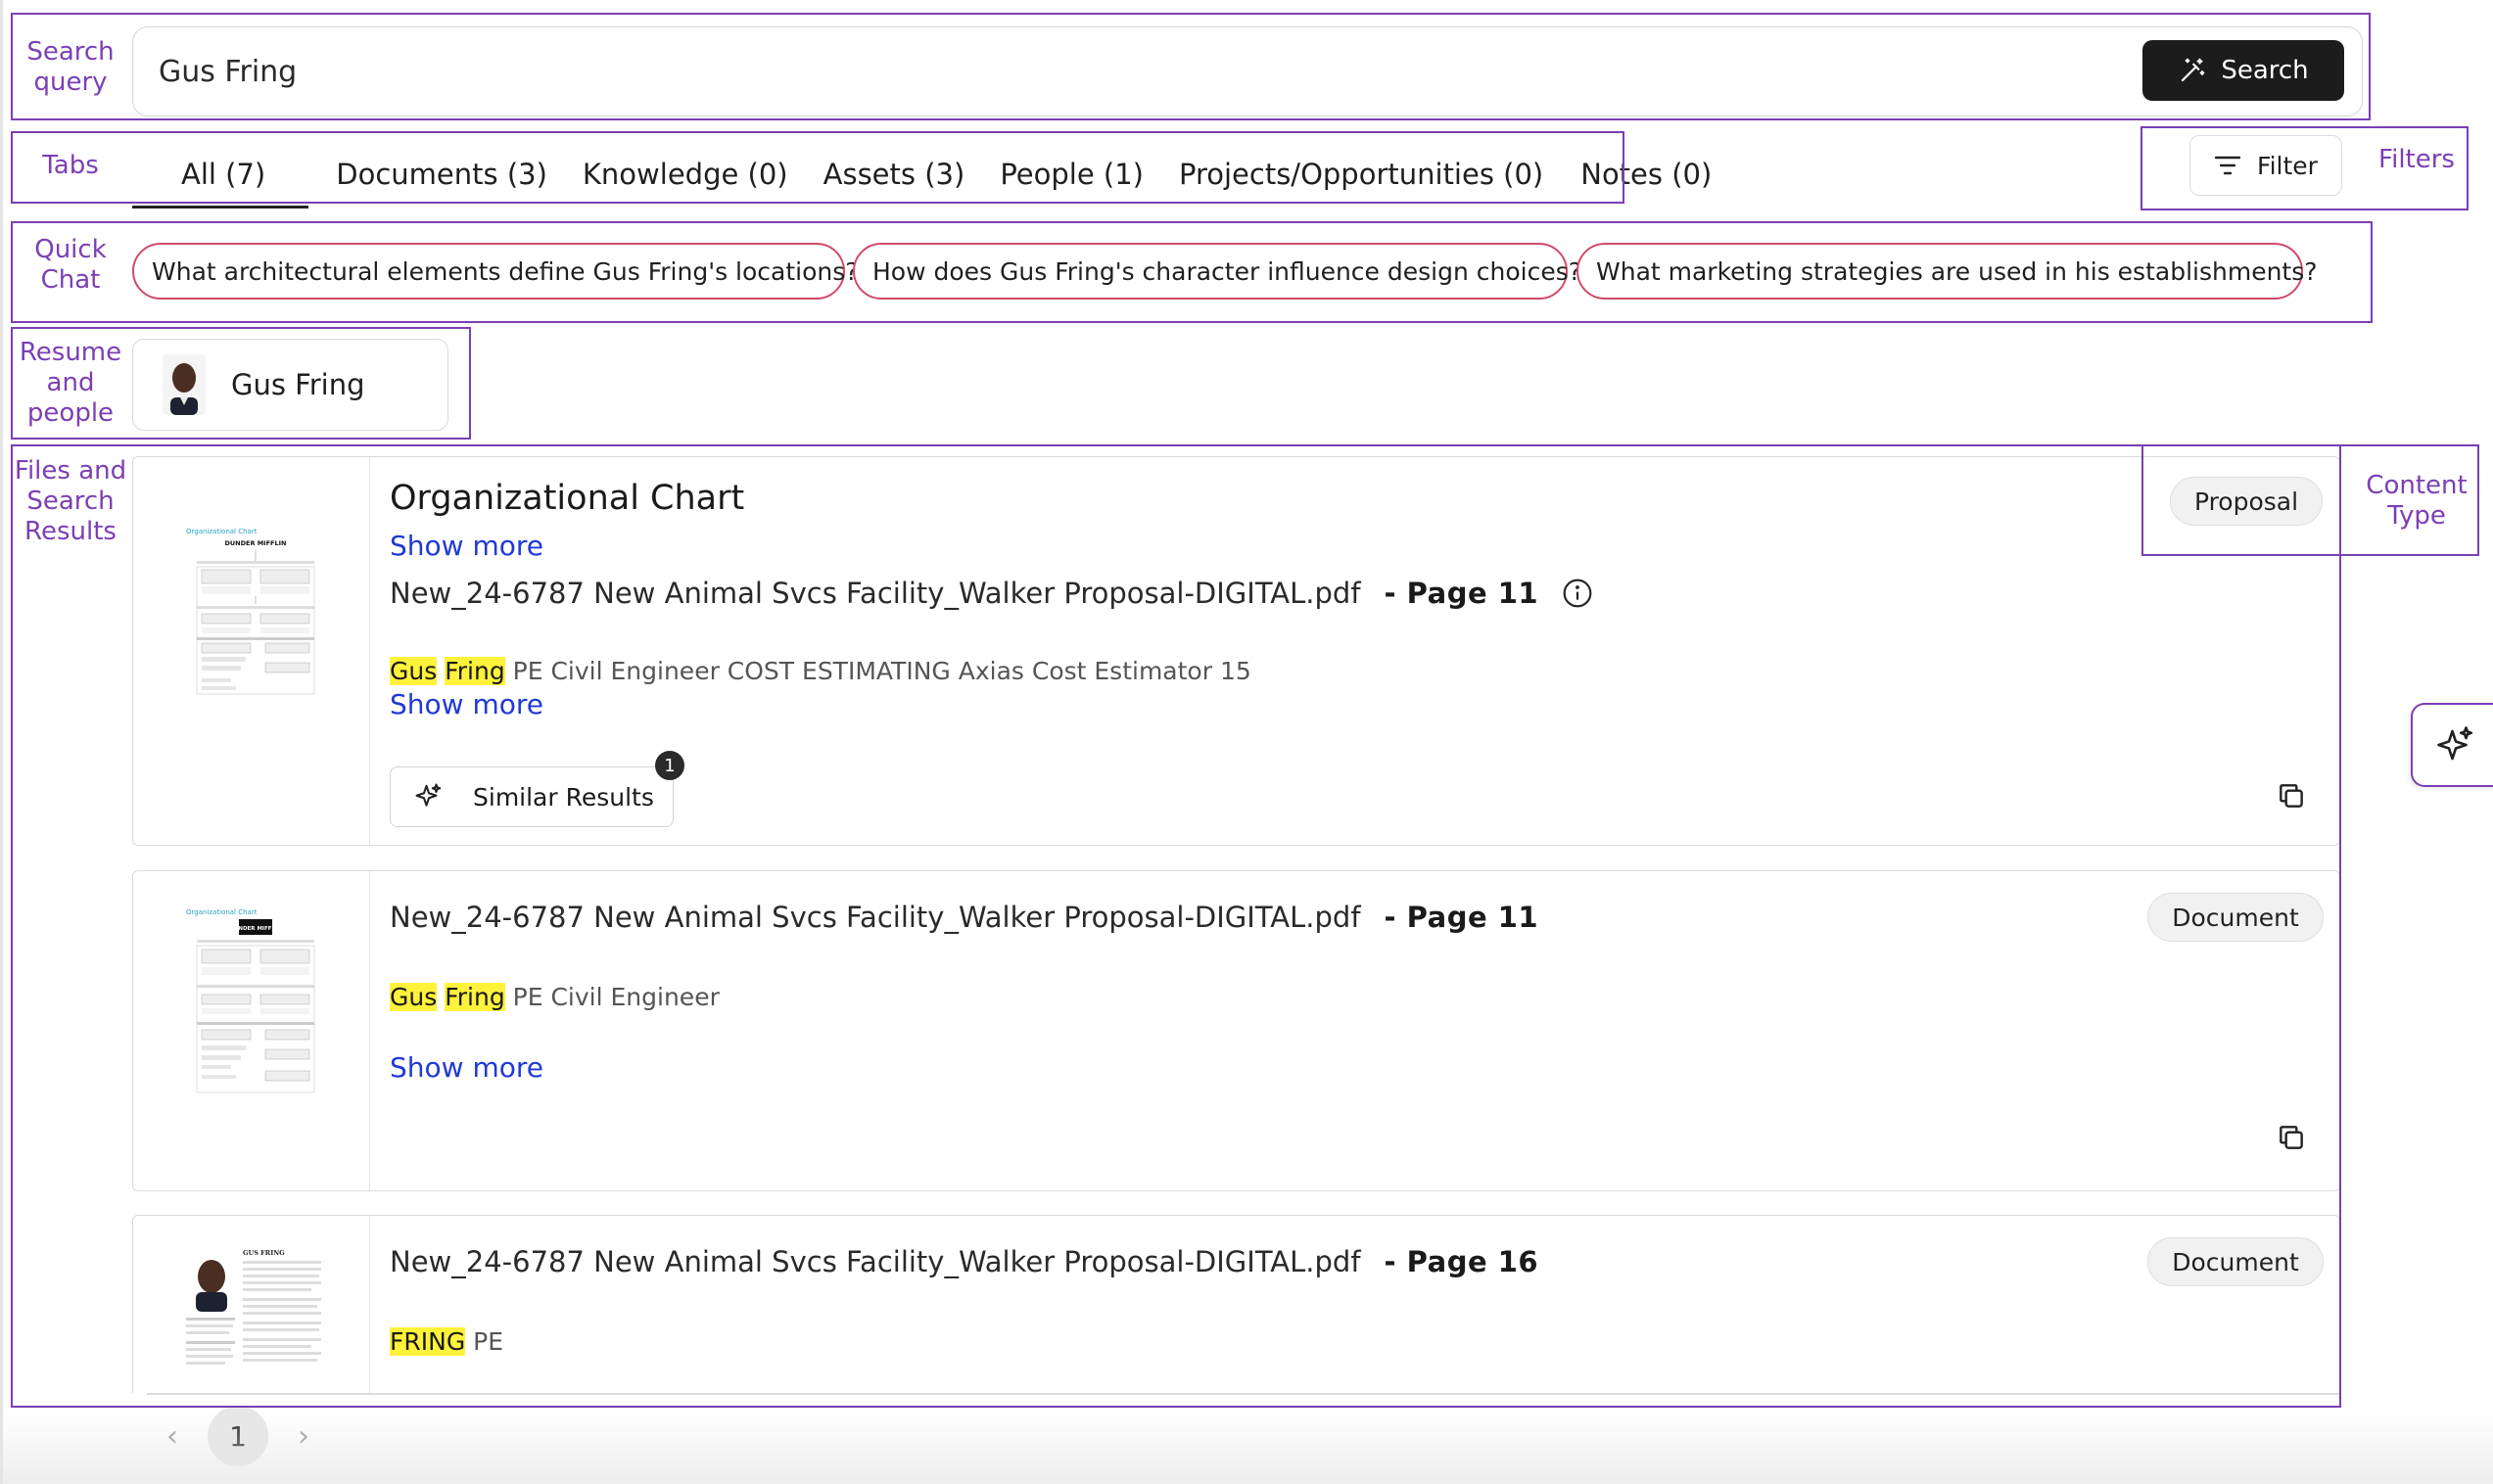 The height and width of the screenshot is (1484, 2493). Describe the element at coordinates (1, 742) in the screenshot. I see `window-edge` at that location.